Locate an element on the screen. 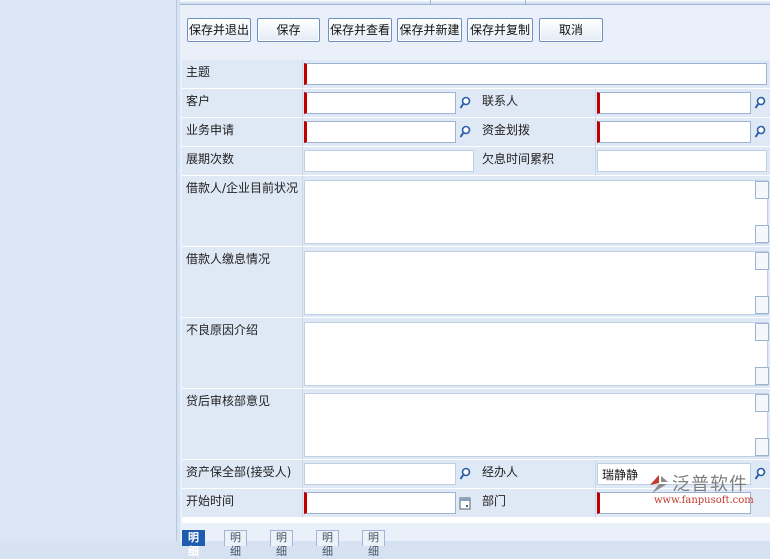 Image resolution: width=770 pixels, height=559 pixels. borrower-interest-cell is located at coordinates (536, 282).